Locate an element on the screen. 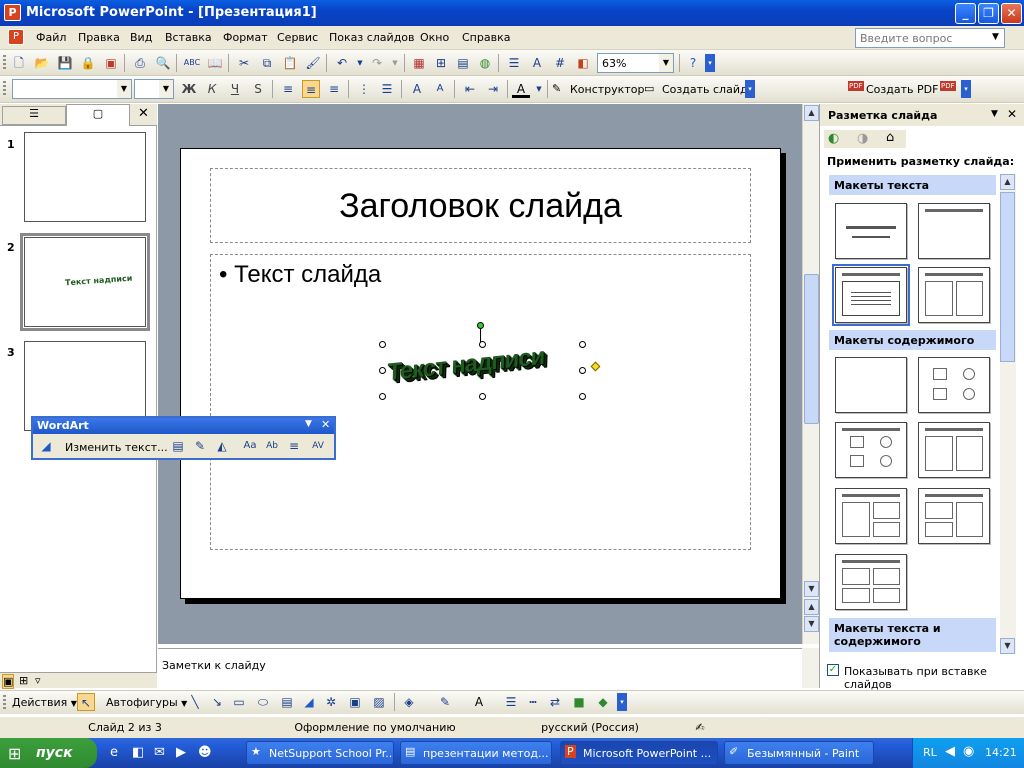  table-icon: ⊞ is located at coordinates (441, 63).